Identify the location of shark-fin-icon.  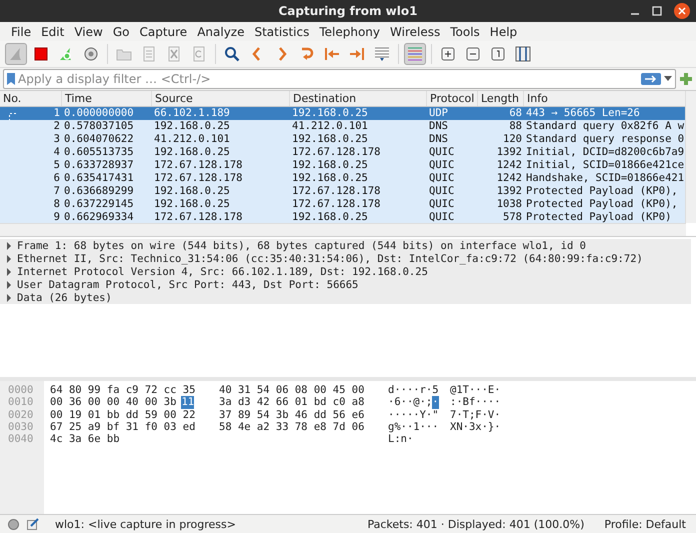
(16, 54).